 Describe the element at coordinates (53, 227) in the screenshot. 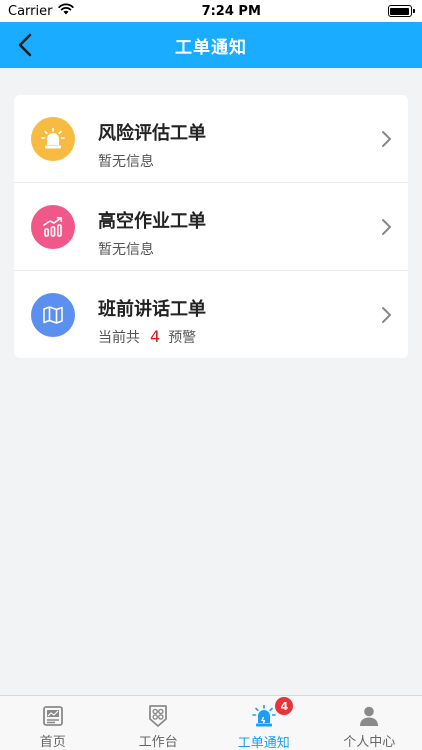

I see `trend-chart-icon` at that location.